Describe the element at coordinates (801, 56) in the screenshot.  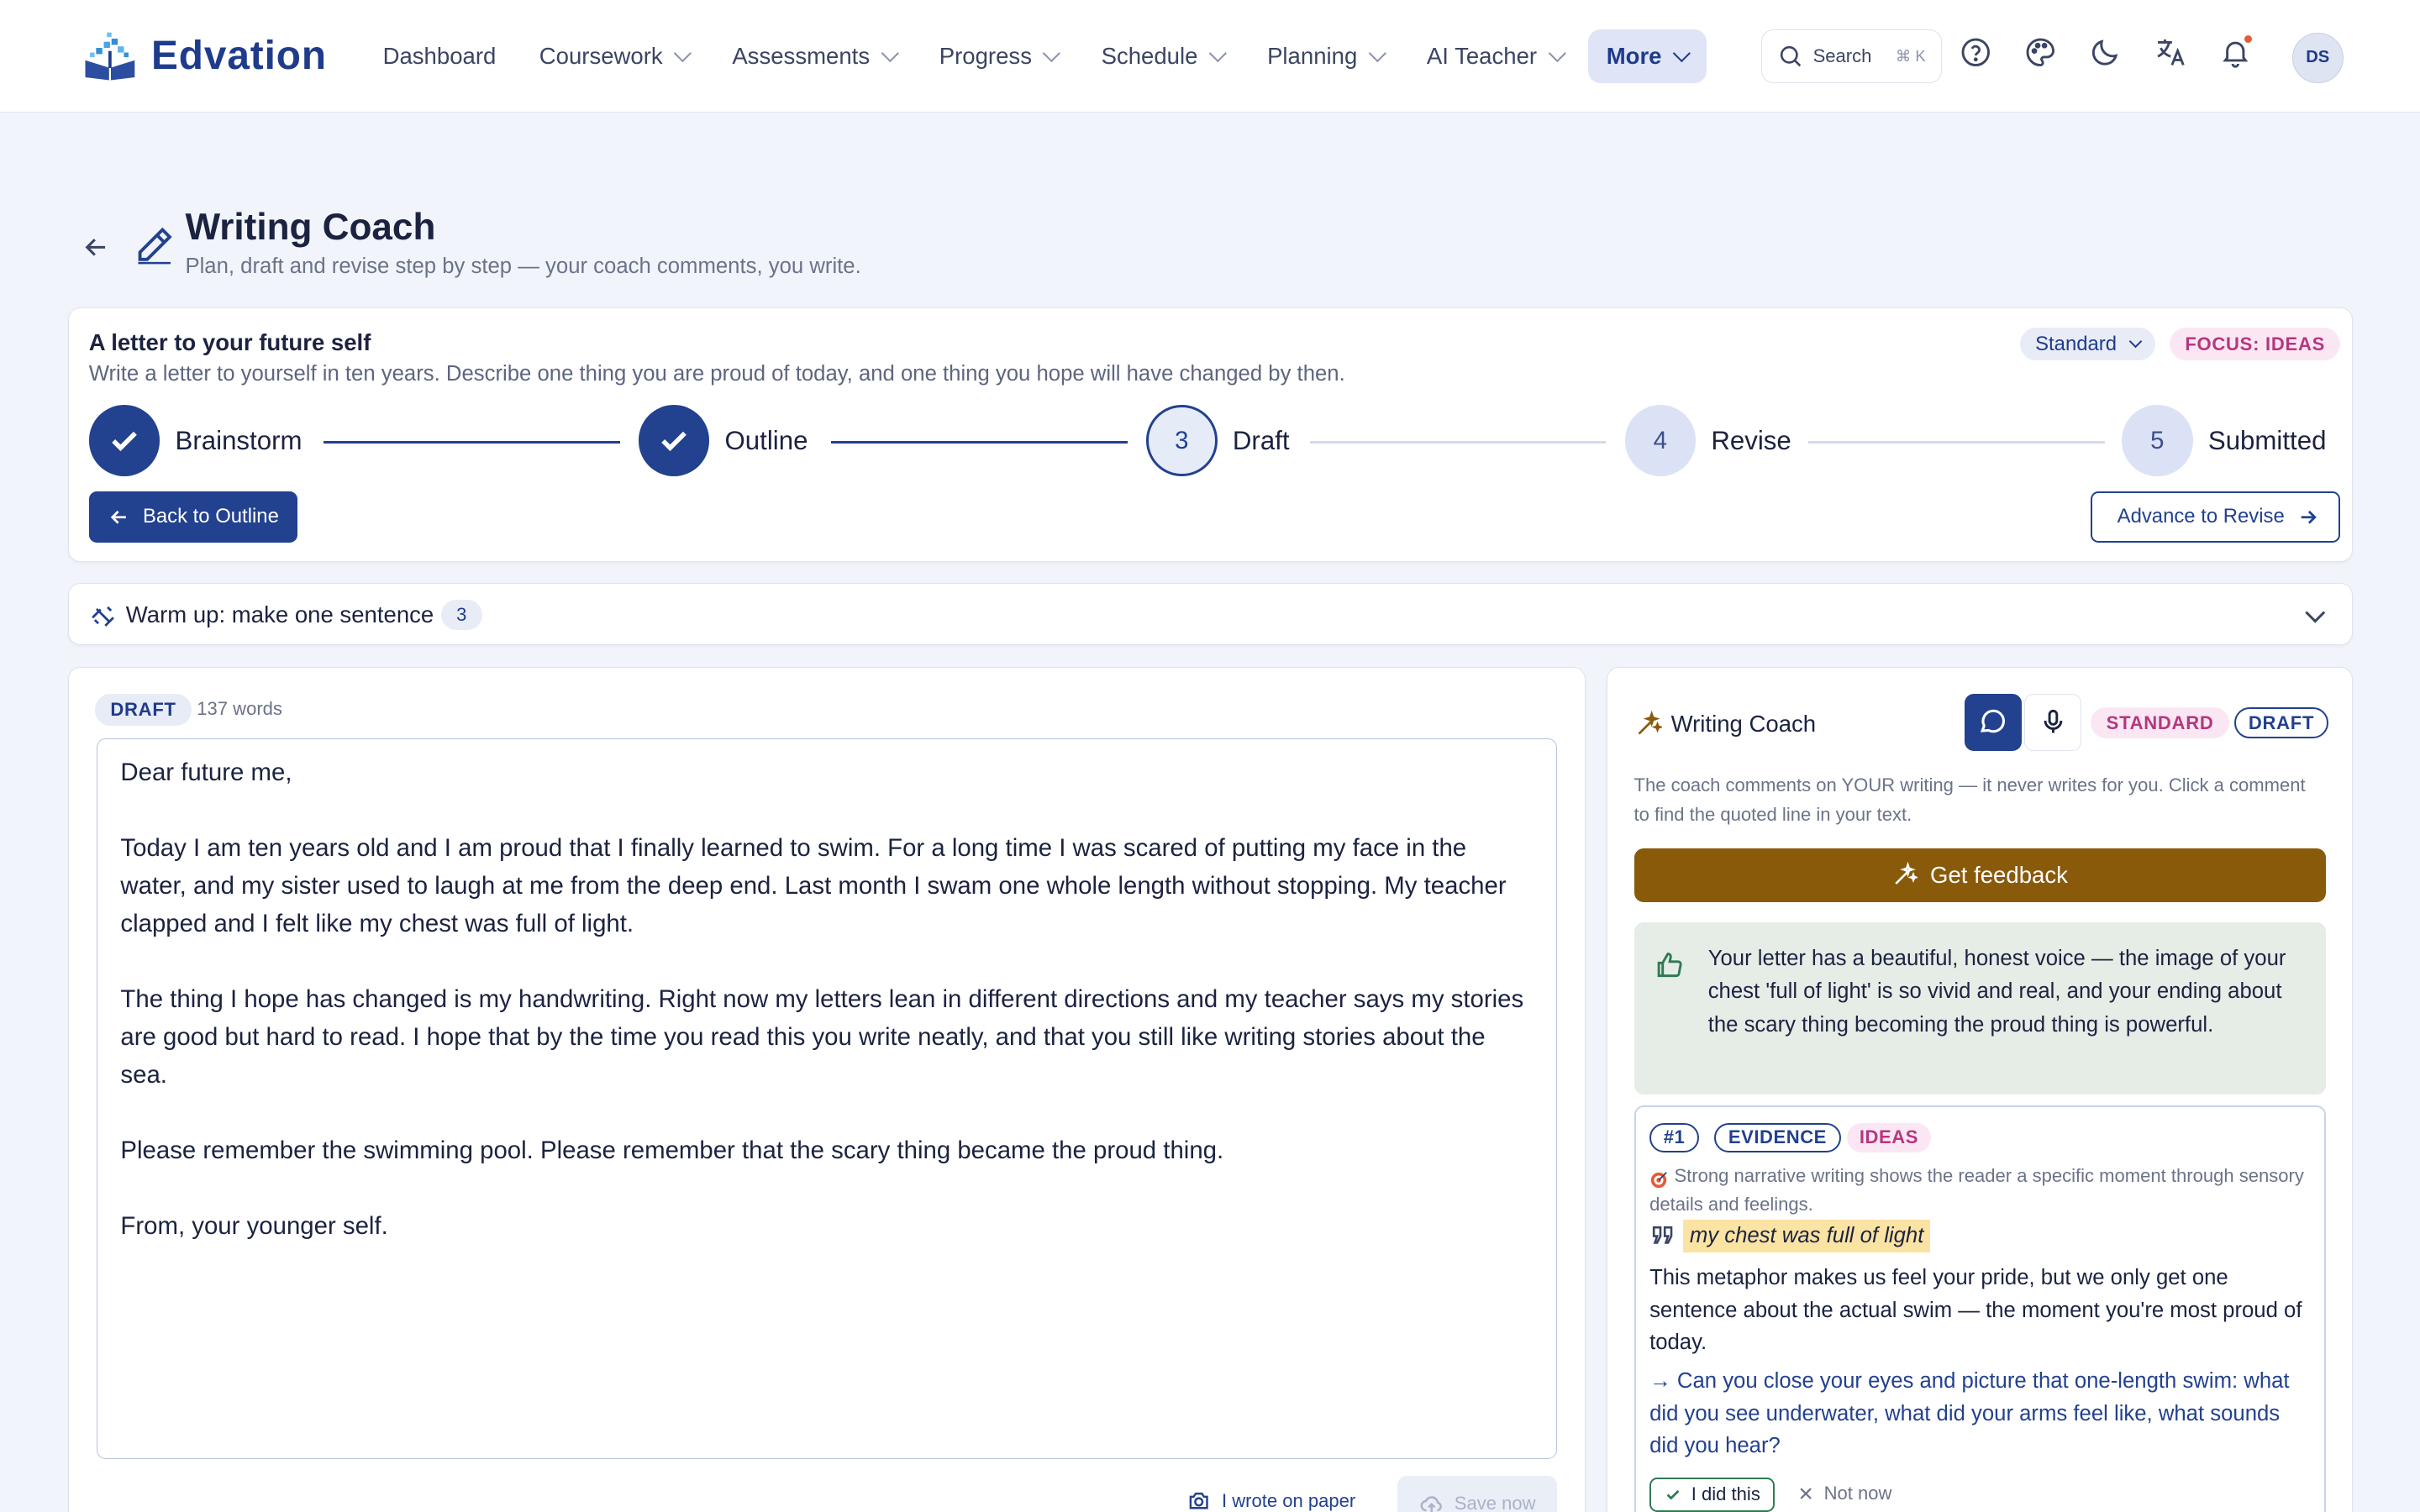
I see `nav-label: Assessments` at that location.